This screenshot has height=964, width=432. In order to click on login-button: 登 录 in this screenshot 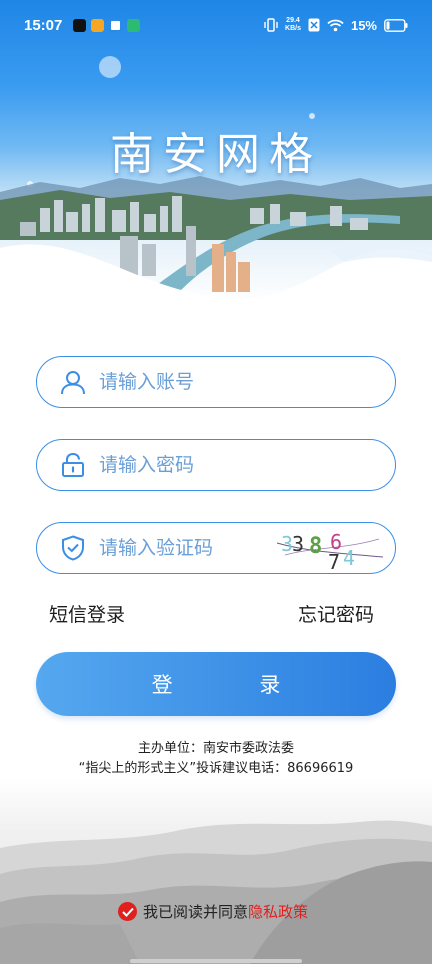, I will do `click(216, 684)`.